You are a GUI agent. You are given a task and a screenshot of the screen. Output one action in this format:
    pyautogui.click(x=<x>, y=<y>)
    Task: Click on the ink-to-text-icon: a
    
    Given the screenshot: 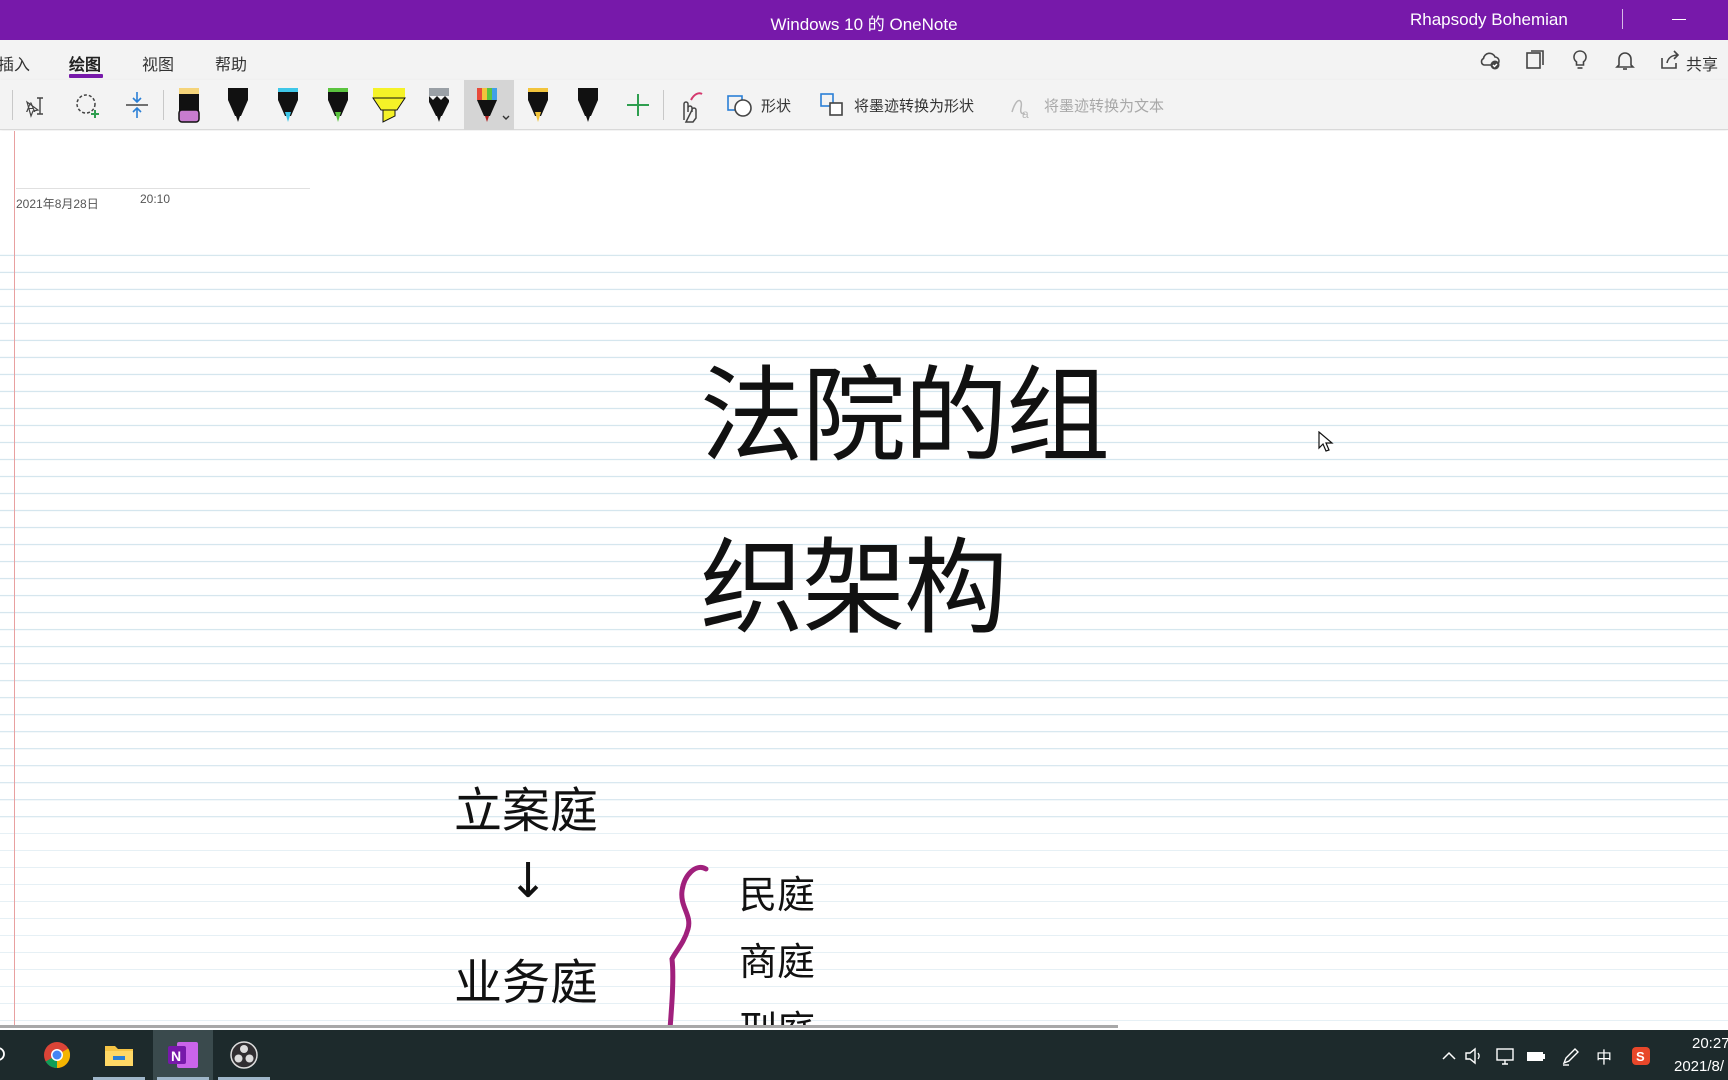 What is the action you would take?
    pyautogui.click(x=1022, y=105)
    